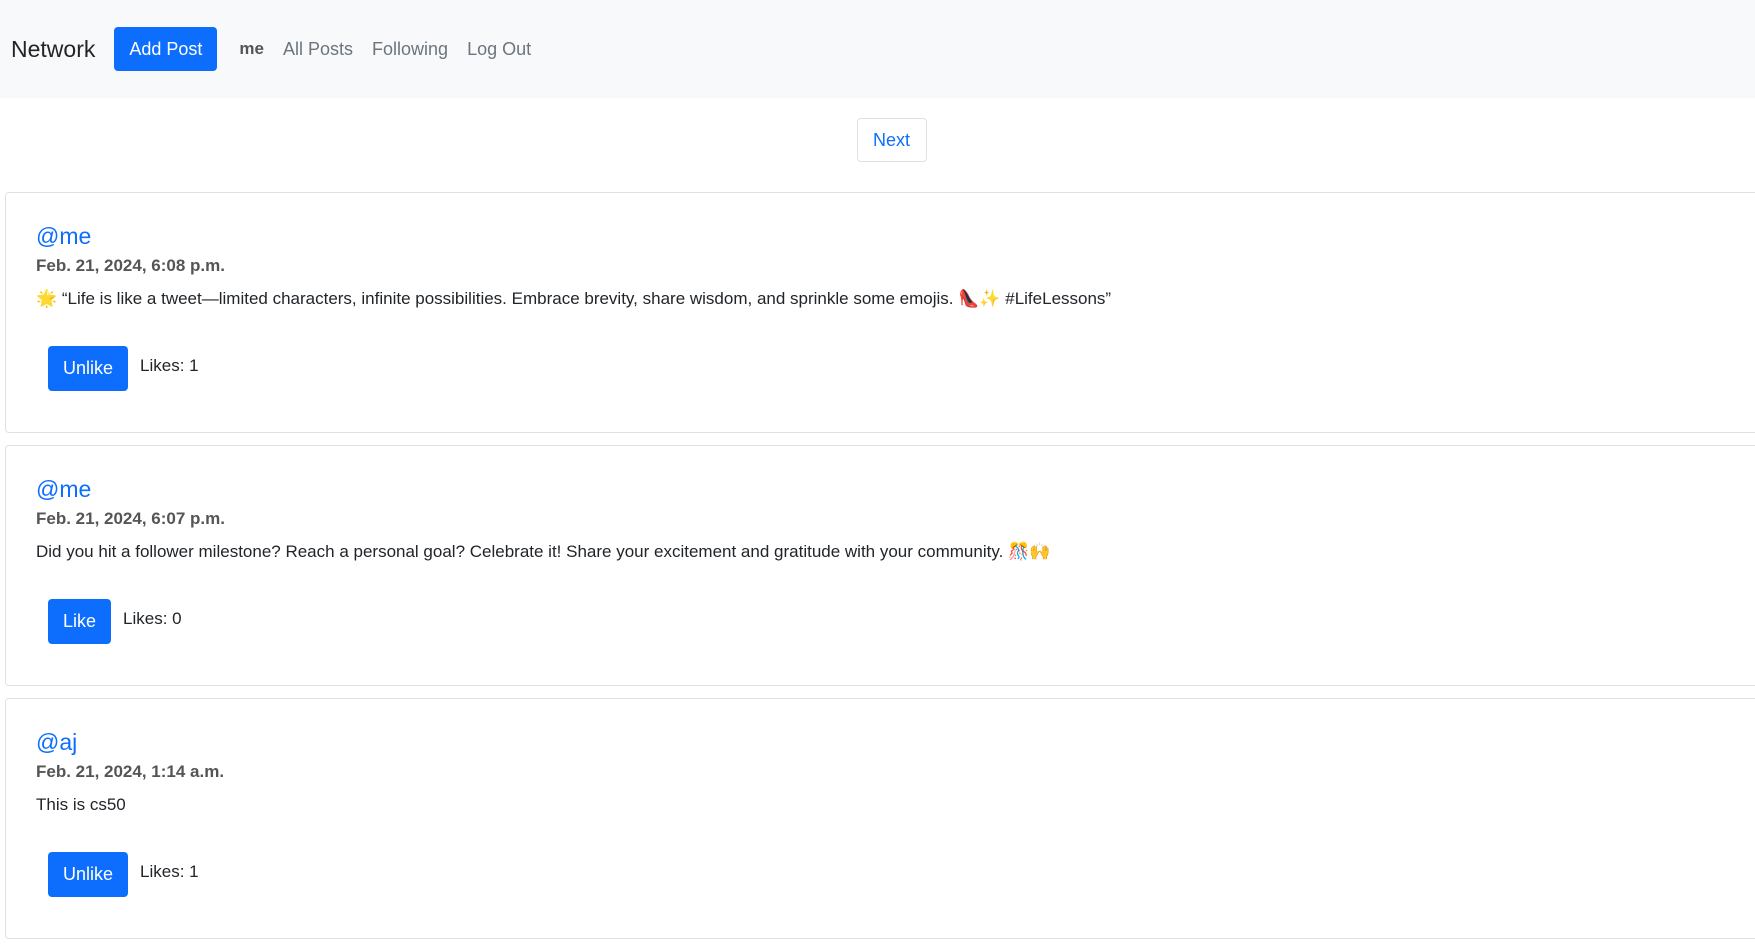  What do you see at coordinates (80, 621) in the screenshot?
I see `like-button: Like` at bounding box center [80, 621].